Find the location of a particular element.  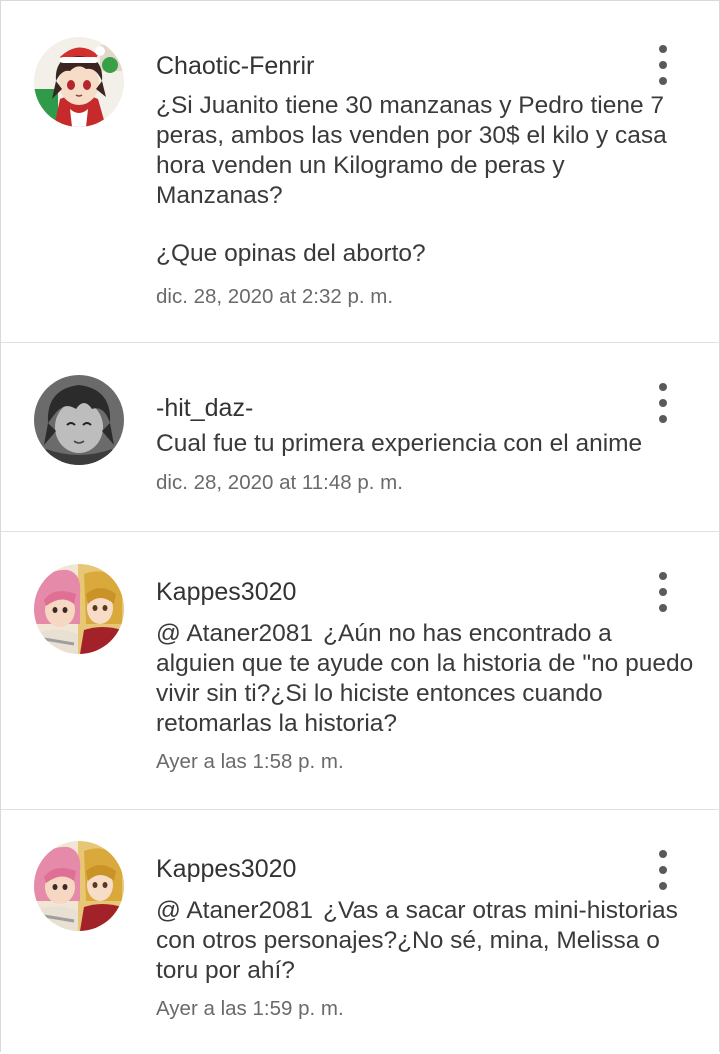

username: -hit_daz- is located at coordinates (204, 408).